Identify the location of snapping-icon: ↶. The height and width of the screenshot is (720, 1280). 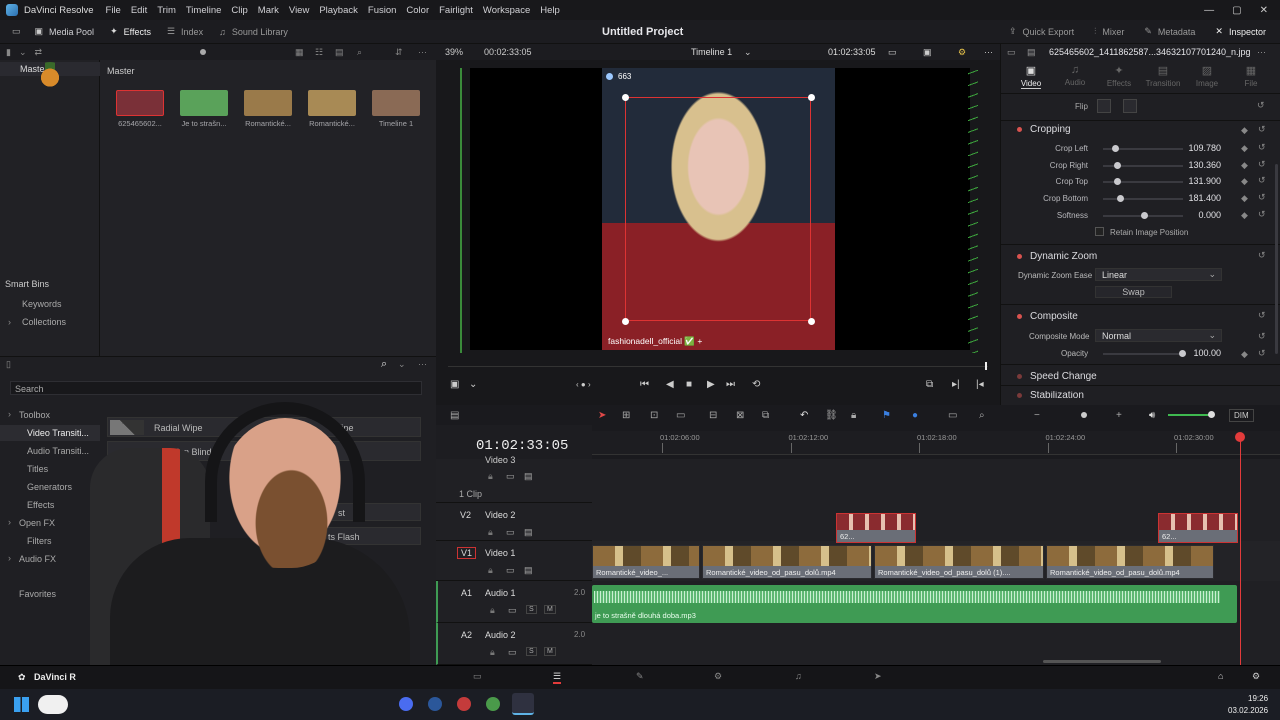
(804, 415).